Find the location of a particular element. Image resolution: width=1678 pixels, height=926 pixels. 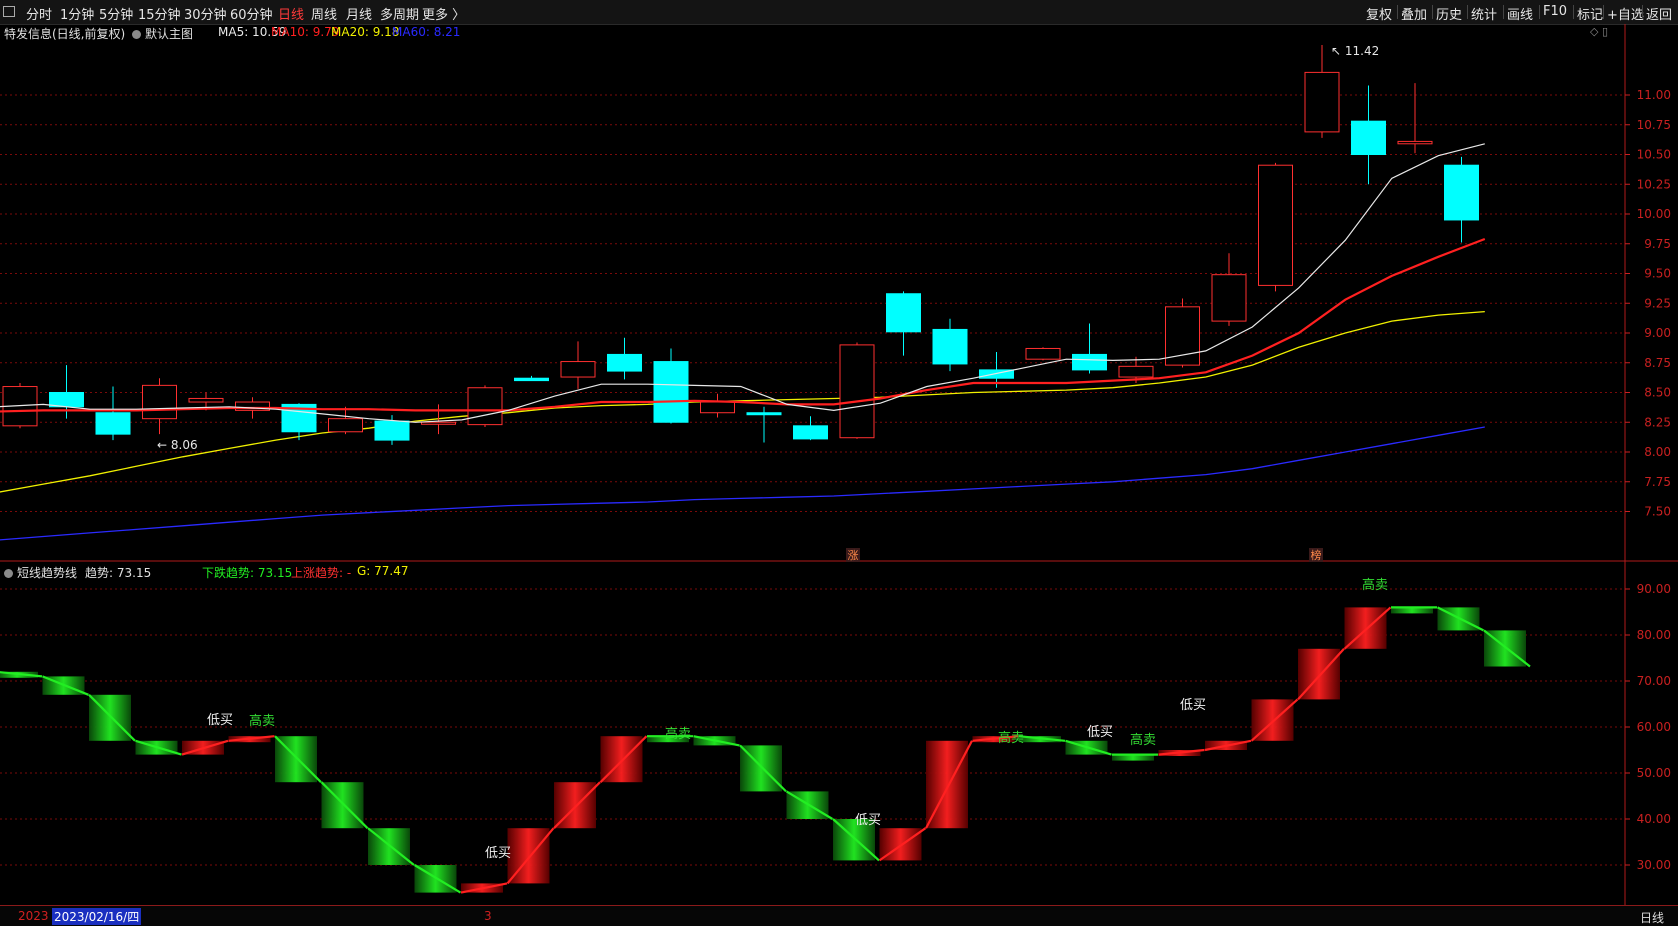

status-year: 2023 is located at coordinates (33, 916).